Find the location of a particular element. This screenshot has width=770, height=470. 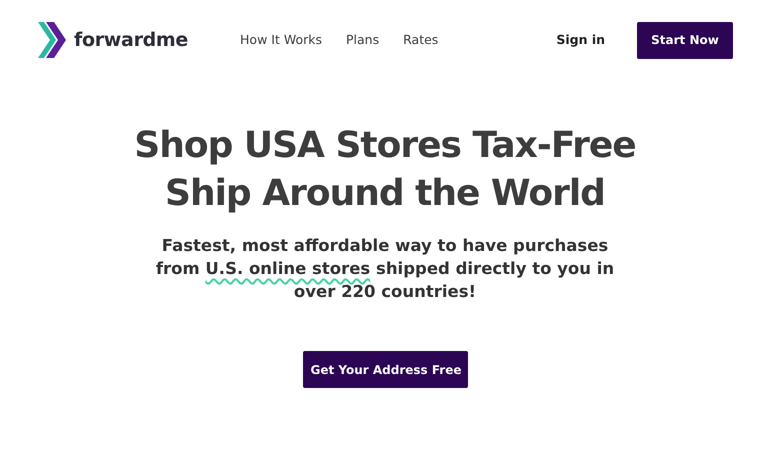

hero-title: Shop USA Stores Tax-Free is located at coordinates (385, 146).